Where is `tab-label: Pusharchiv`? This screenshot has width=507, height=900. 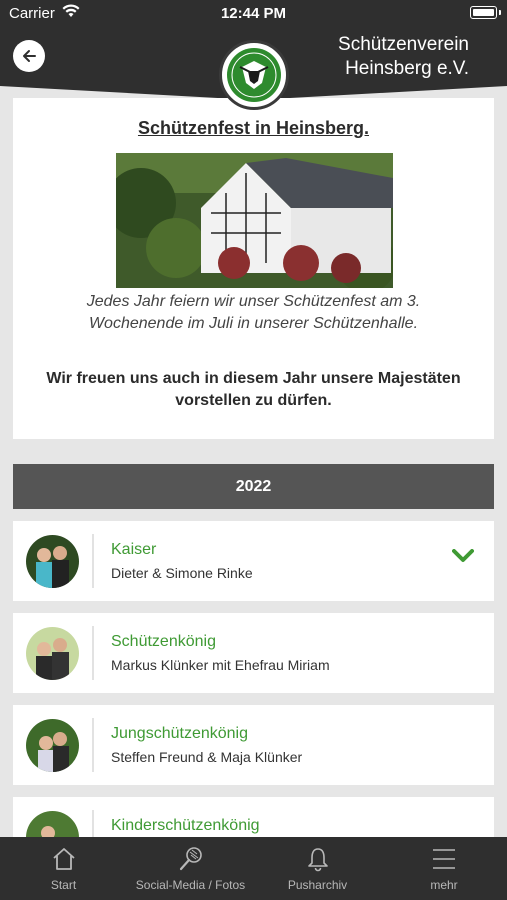
tab-label: Pusharchiv is located at coordinates (317, 885).